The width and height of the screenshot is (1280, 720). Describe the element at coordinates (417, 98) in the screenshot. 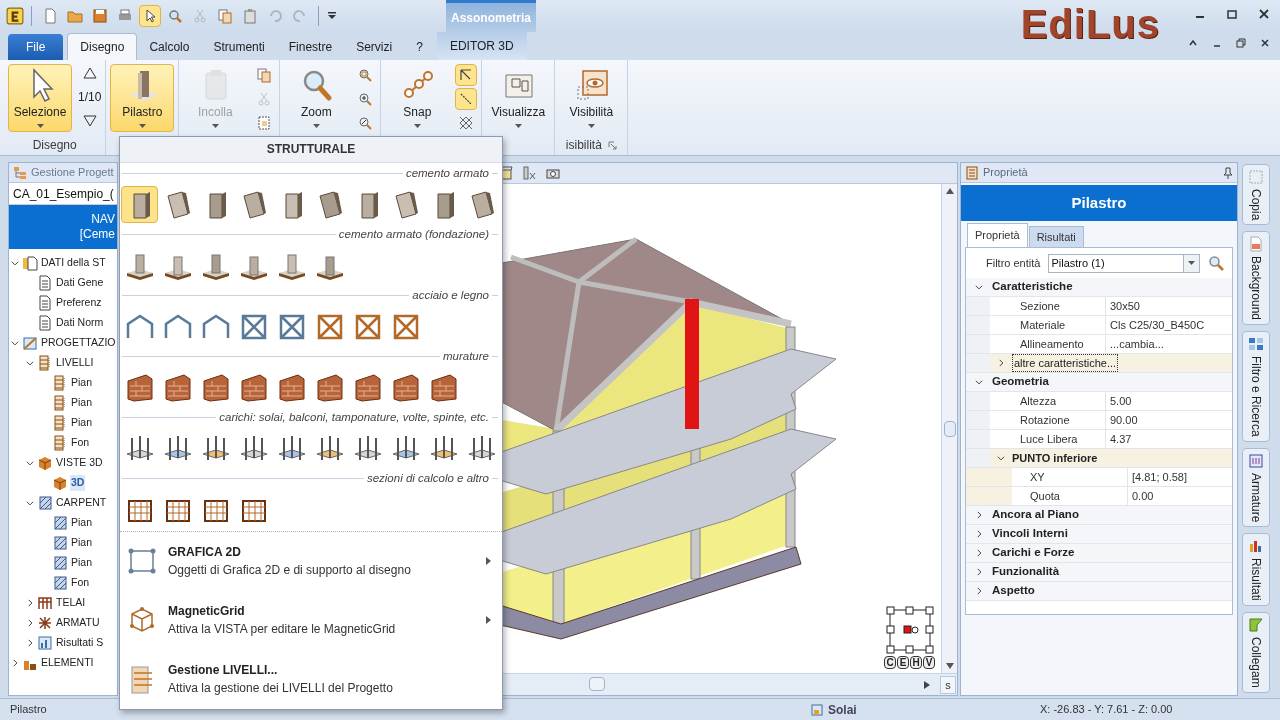

I see `ribbon-button: Snap` at that location.